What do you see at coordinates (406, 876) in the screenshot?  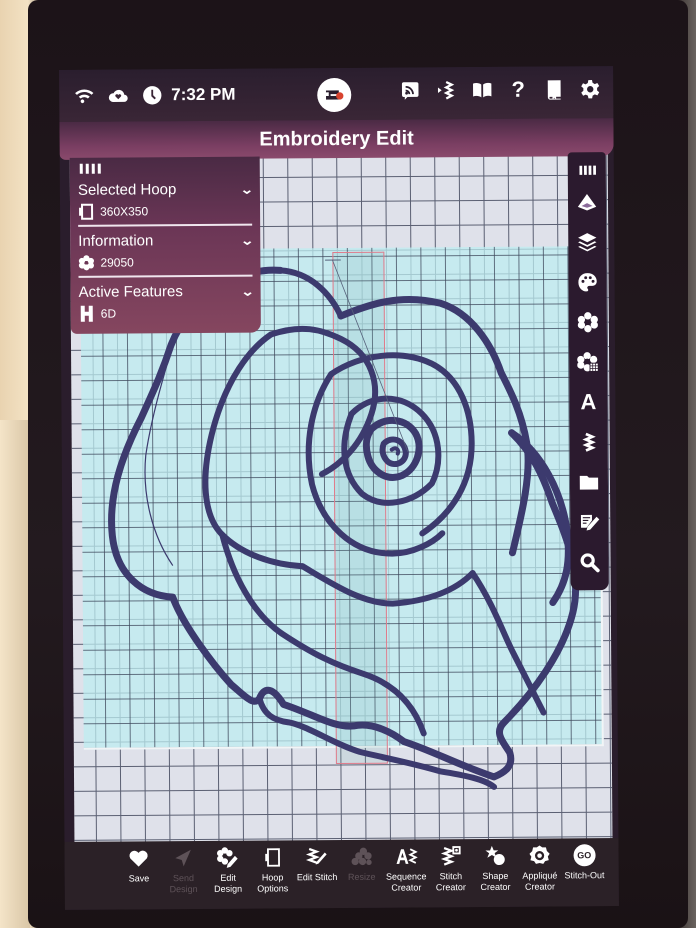 I see `sequence-creator-button: Sequence Creator` at bounding box center [406, 876].